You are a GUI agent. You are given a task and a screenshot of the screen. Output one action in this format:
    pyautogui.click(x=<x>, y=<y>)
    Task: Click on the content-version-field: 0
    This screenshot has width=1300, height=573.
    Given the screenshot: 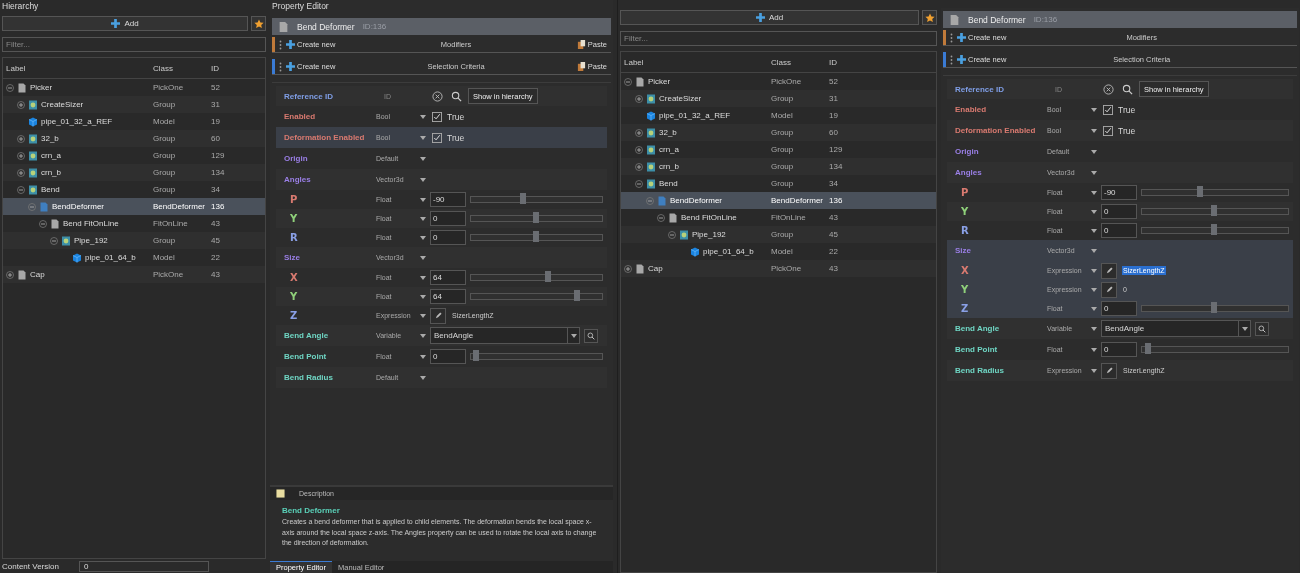 What is the action you would take?
    pyautogui.click(x=143, y=566)
    